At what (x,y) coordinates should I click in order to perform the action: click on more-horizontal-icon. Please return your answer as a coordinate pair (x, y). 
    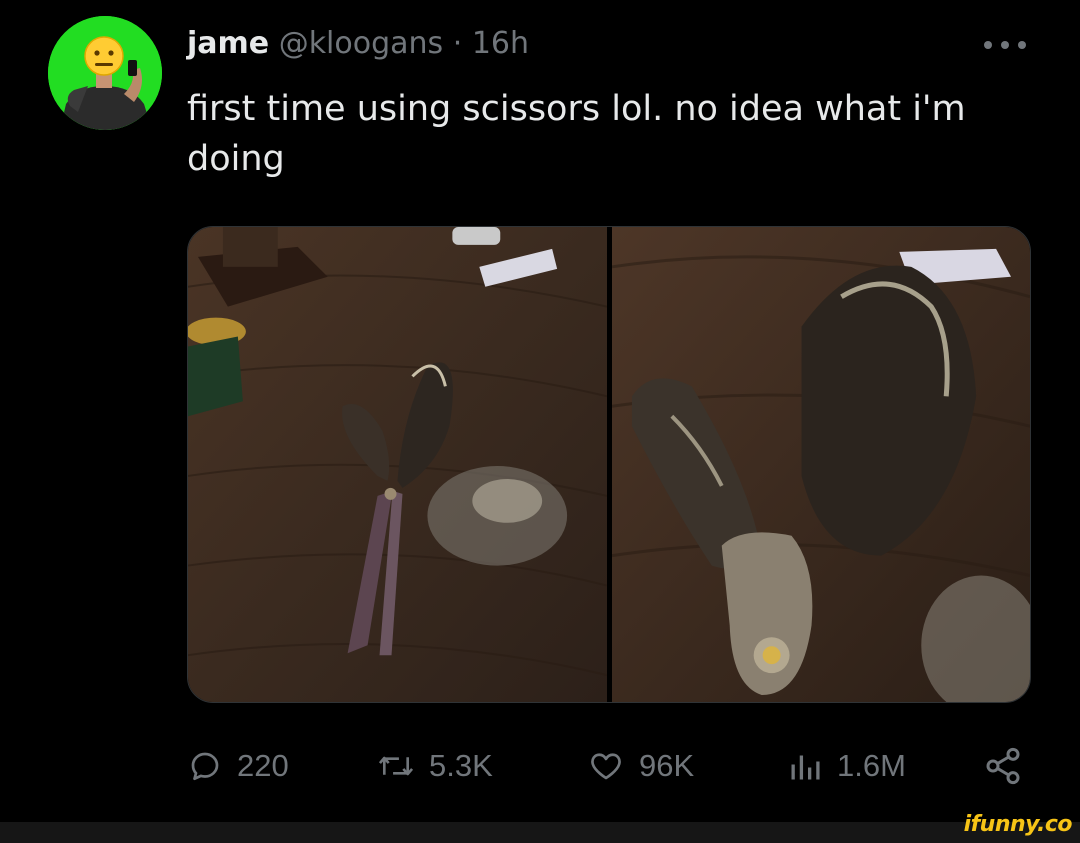
    Looking at the image, I should click on (1005, 44).